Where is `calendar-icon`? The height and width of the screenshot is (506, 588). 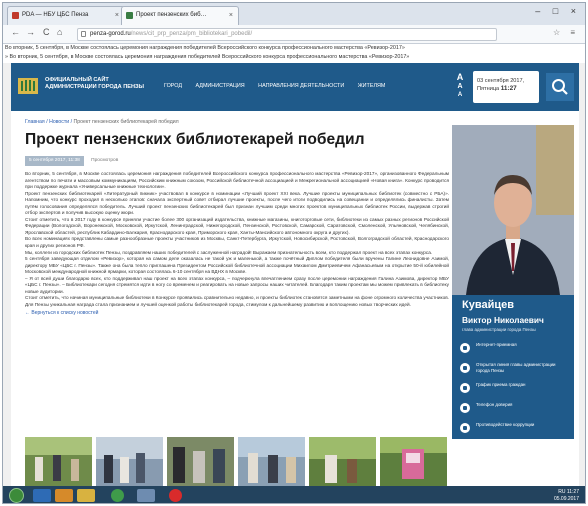 calendar-icon is located at coordinates (465, 388).